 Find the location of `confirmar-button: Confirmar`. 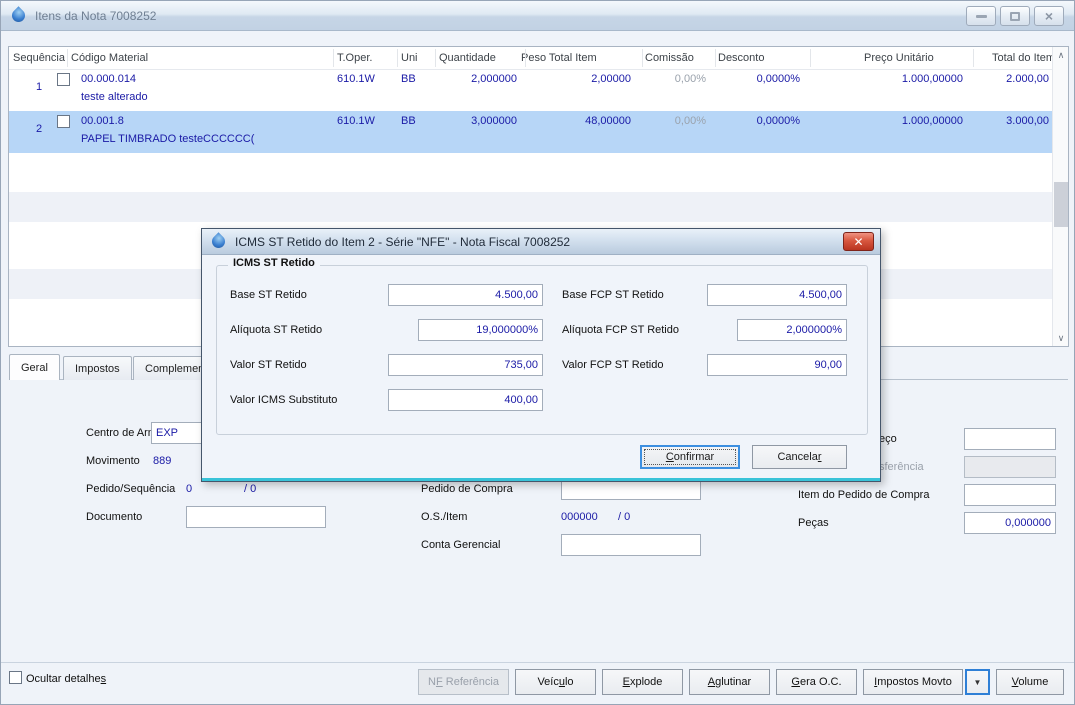

confirmar-button: Confirmar is located at coordinates (690, 457).